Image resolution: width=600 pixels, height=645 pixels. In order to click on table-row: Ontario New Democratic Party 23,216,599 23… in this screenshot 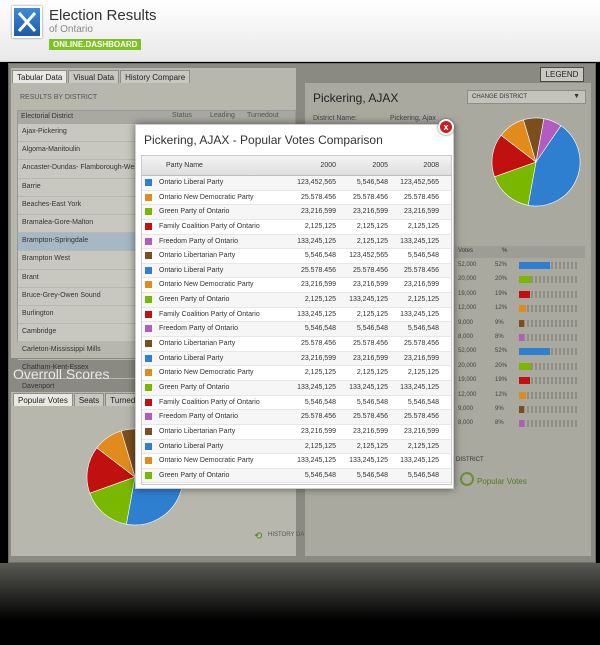, I will do `click(296, 286)`.